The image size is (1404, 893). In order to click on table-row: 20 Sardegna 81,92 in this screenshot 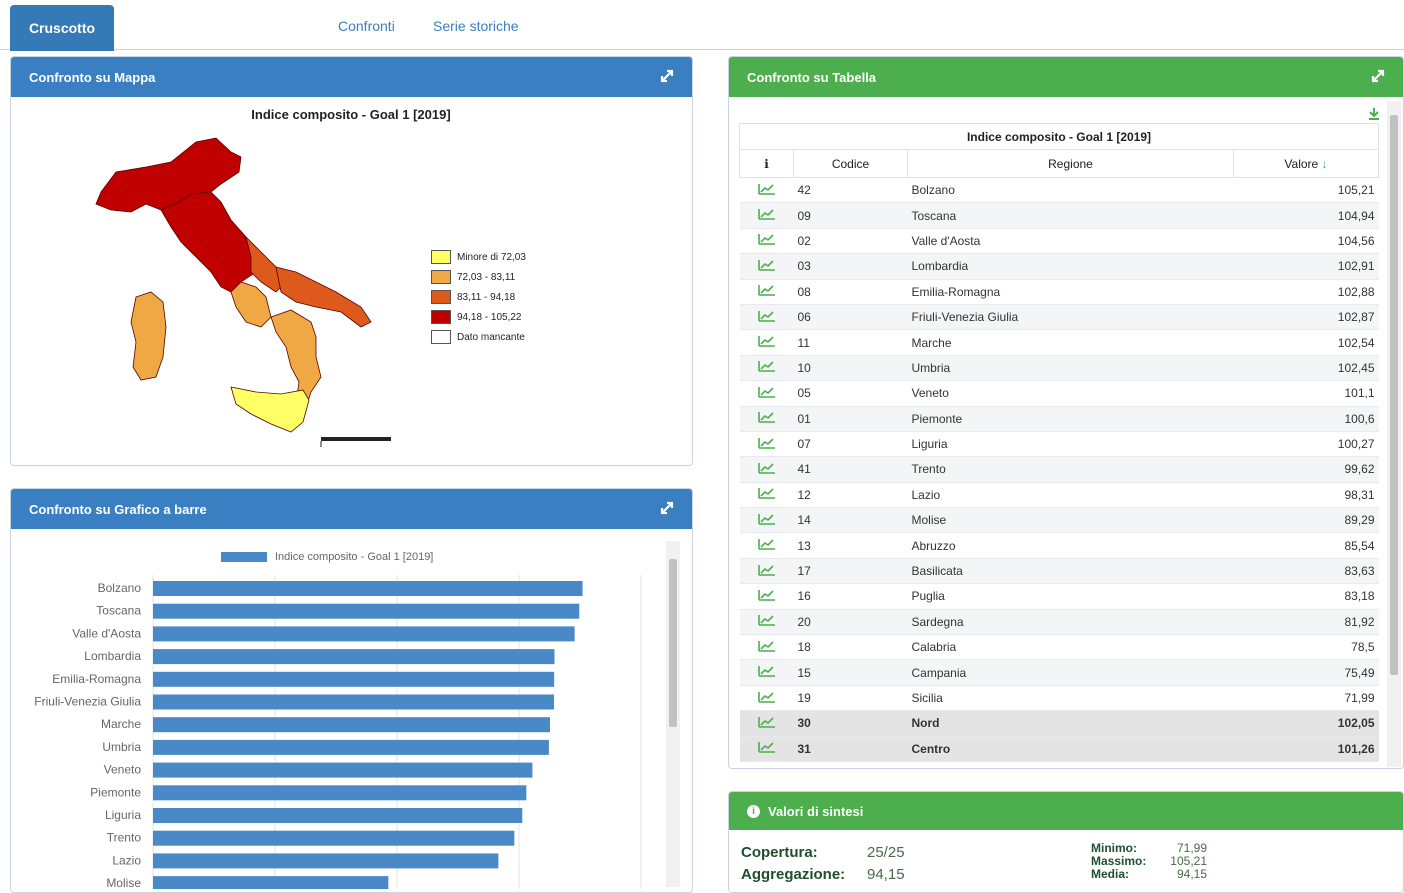, I will do `click(1059, 622)`.